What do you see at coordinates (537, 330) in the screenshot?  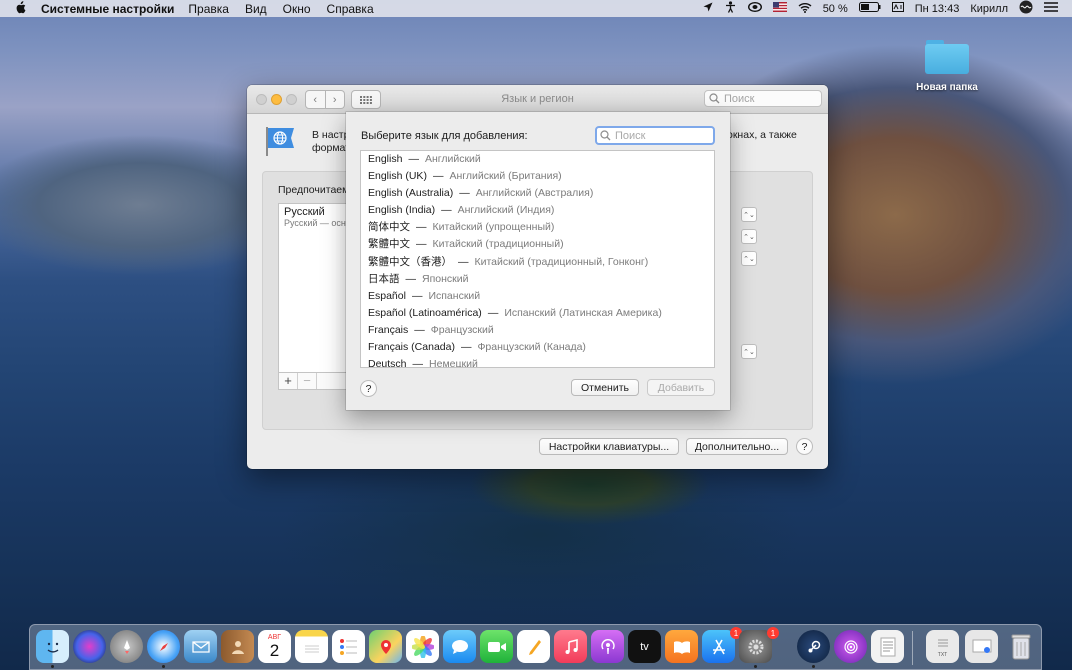 I see `list-item: Français — Французский` at bounding box center [537, 330].